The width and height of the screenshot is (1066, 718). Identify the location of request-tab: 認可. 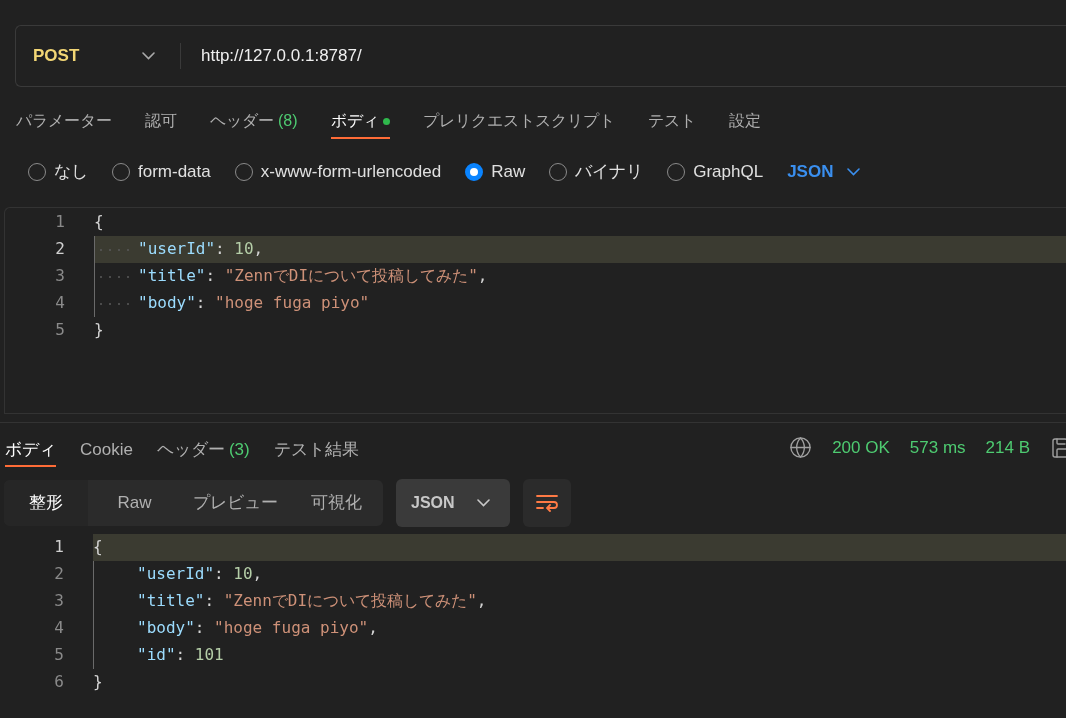
(161, 124).